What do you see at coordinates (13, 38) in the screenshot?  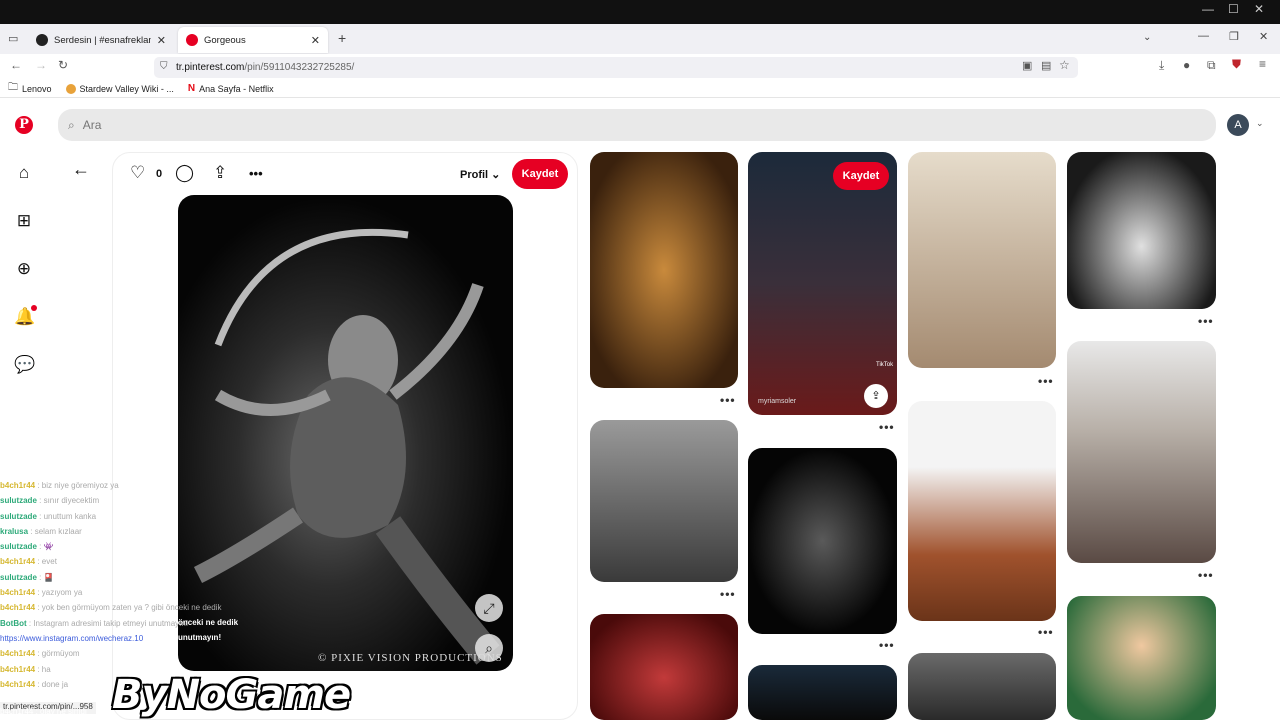 I see `tab-list-icon: ▭` at bounding box center [13, 38].